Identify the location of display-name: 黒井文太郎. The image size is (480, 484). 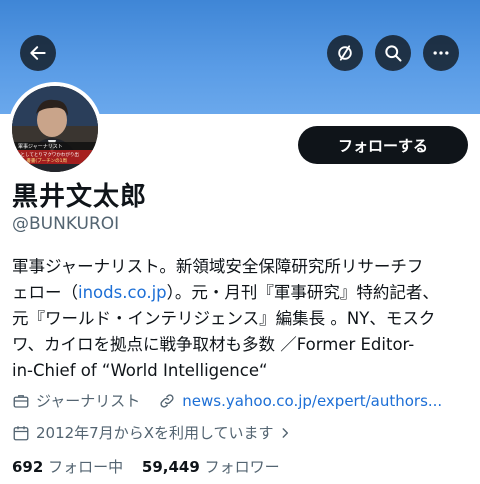
(80, 197).